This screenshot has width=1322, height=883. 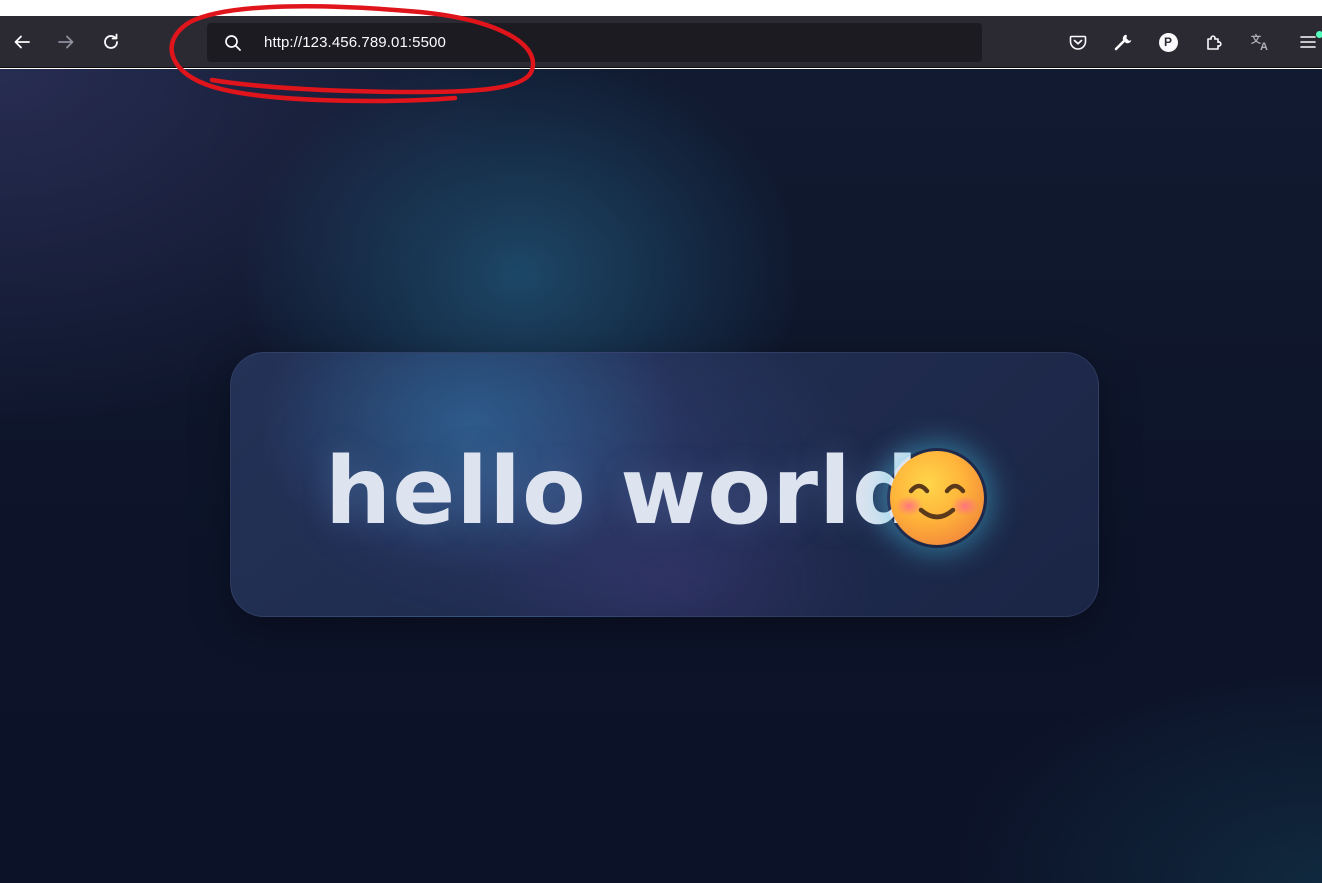 I want to click on hamburger-menu-icon, so click(x=1308, y=42).